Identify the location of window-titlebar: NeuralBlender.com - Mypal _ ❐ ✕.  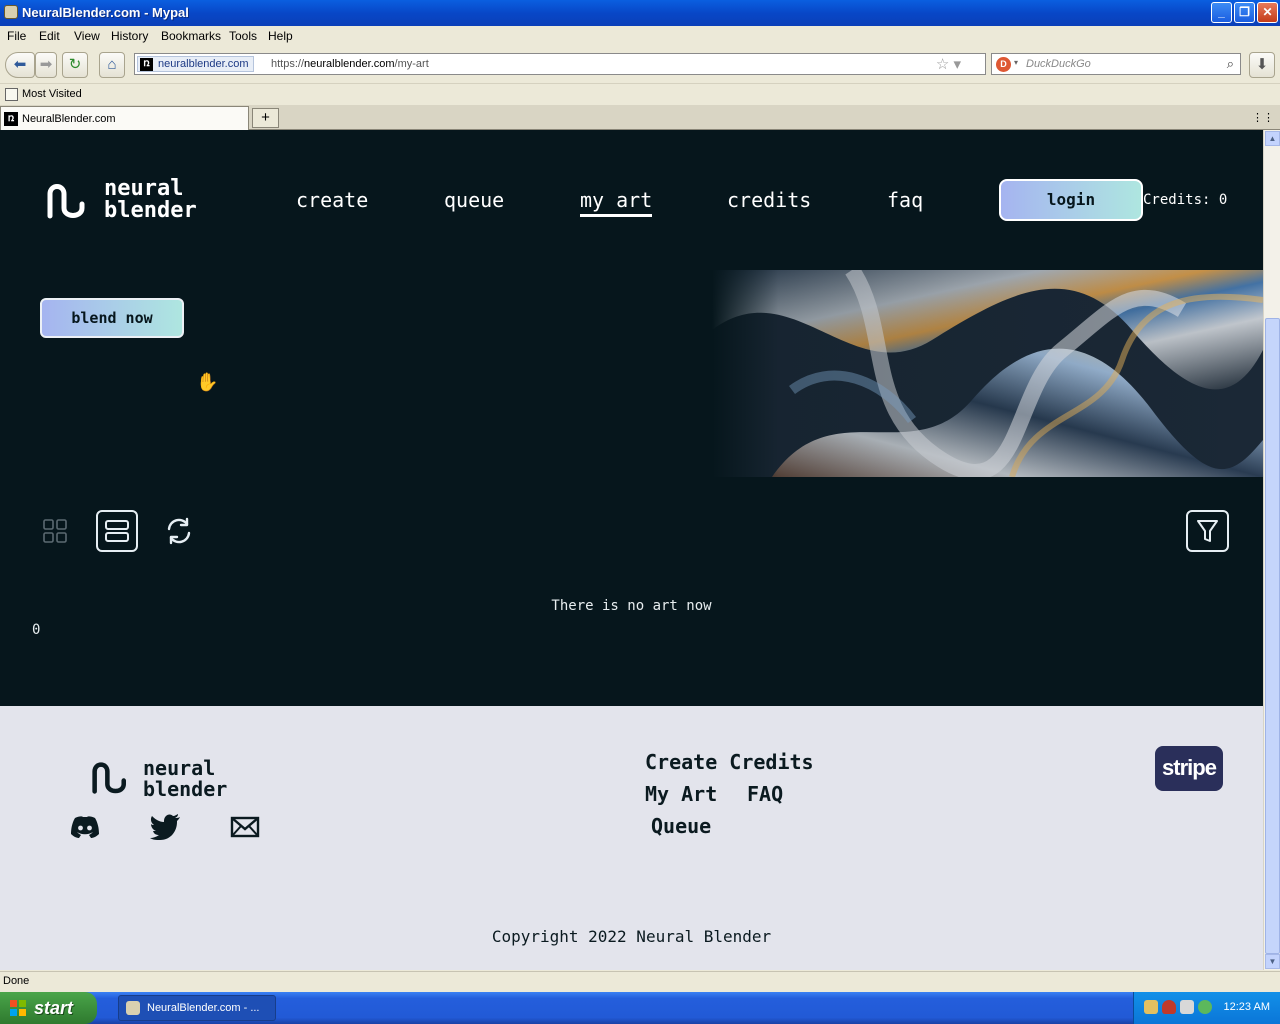
(640, 13).